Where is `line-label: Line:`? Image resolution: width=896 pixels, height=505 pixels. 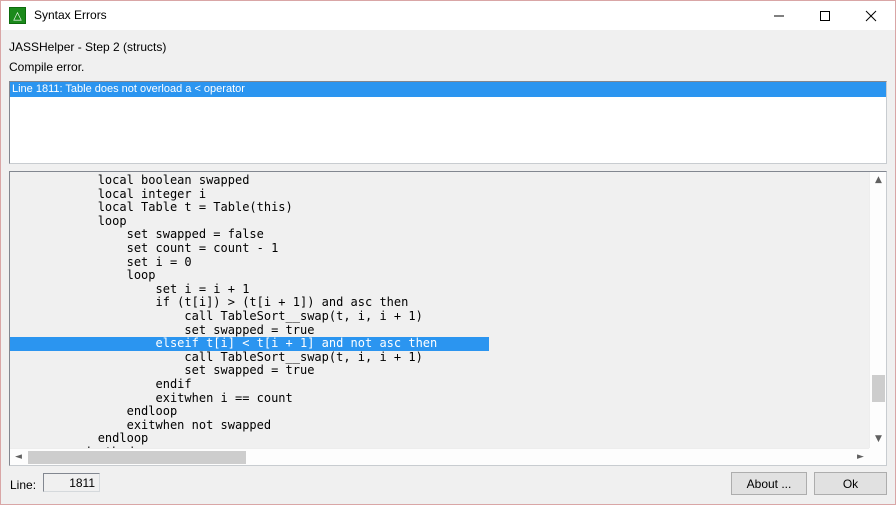
line-label: Line: is located at coordinates (23, 485).